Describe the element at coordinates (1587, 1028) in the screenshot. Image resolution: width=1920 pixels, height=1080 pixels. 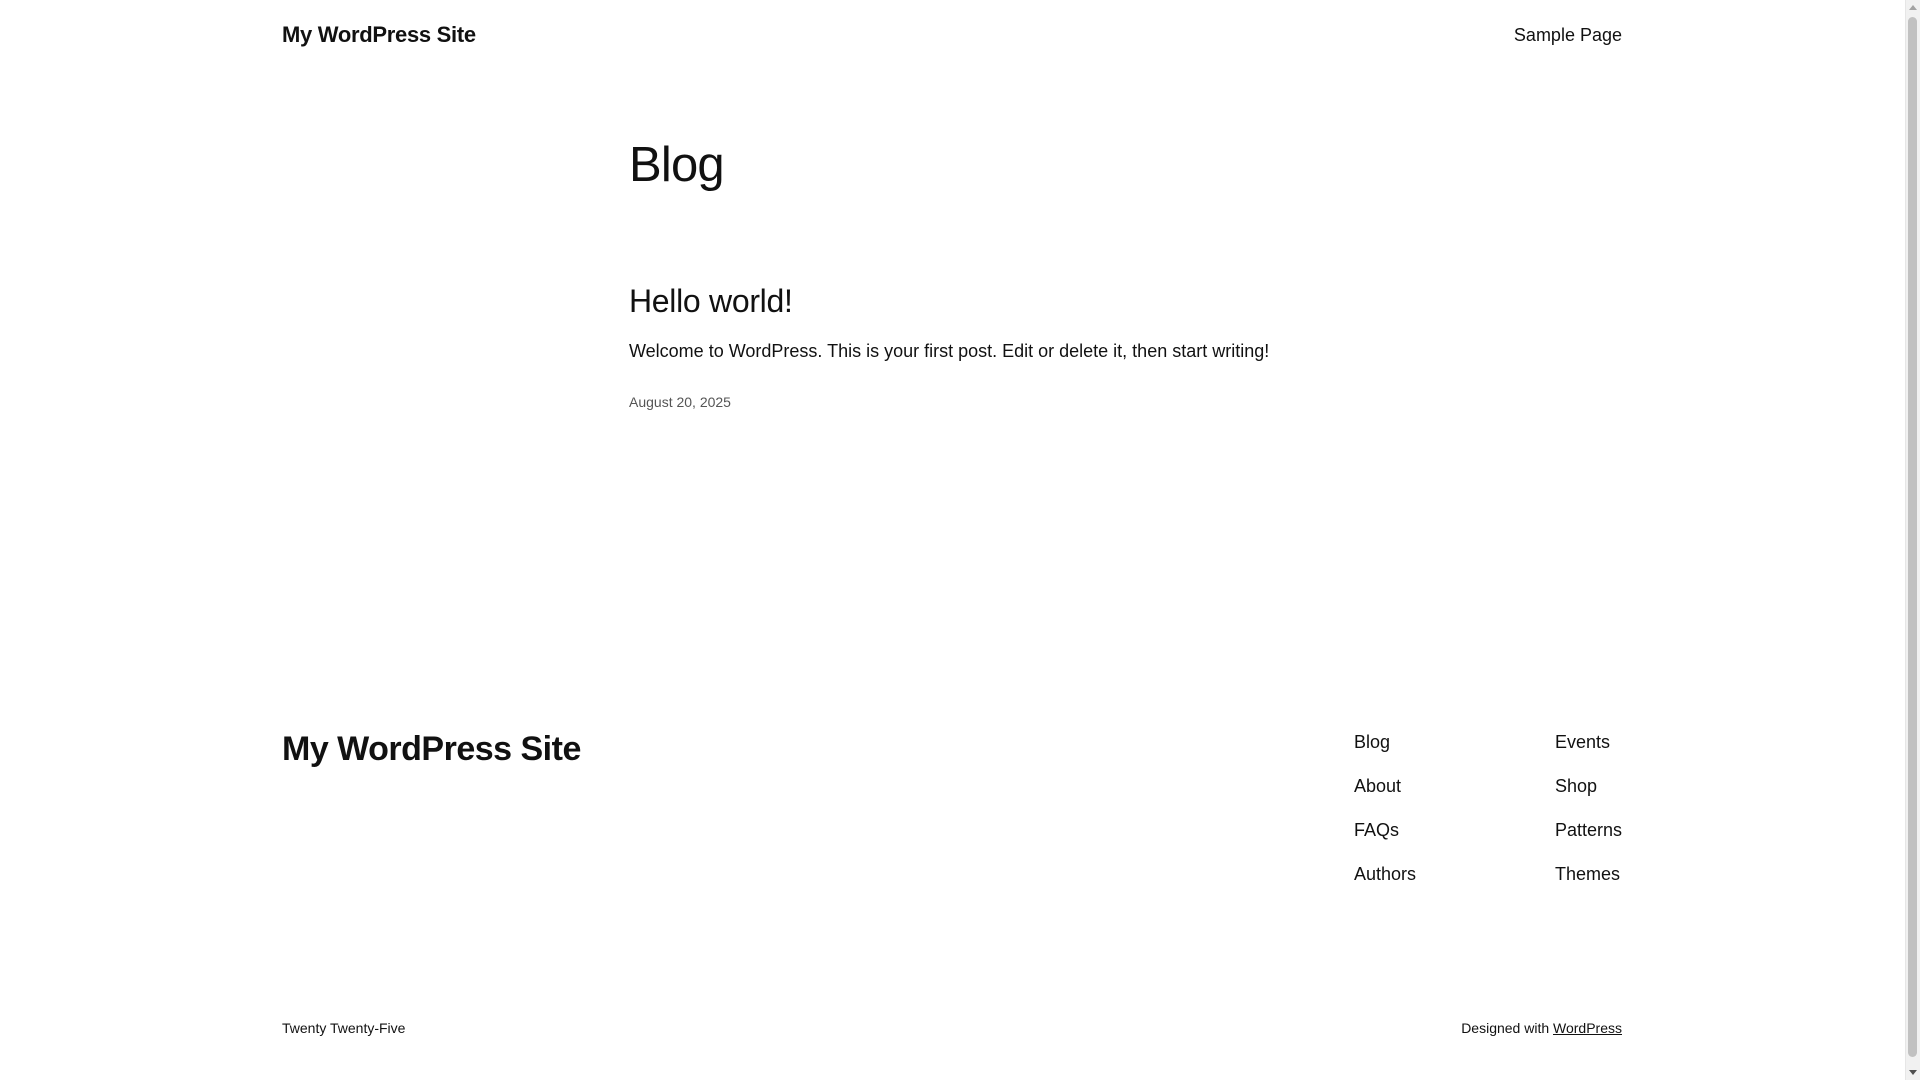
I see `wordpress-link: WordPress` at that location.